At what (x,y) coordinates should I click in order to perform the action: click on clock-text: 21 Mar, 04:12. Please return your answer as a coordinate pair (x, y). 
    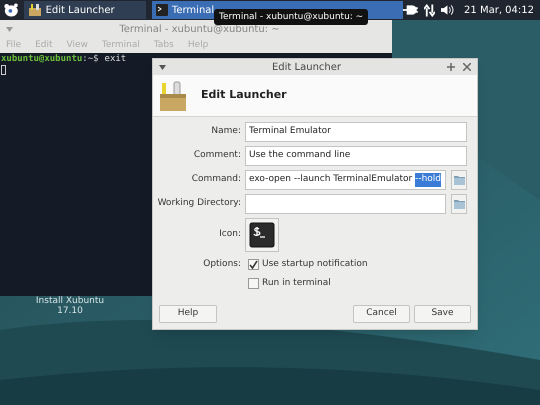
    Looking at the image, I should click on (499, 11).